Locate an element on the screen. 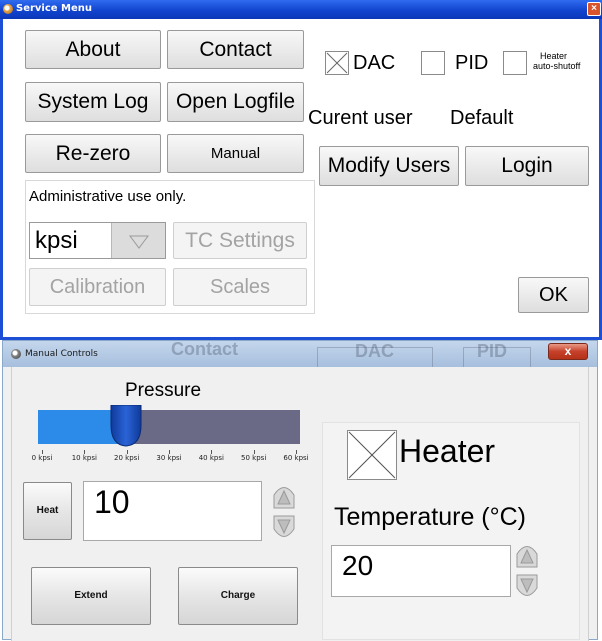 The image size is (602, 641). pressure-slider-thumb is located at coordinates (126, 426).